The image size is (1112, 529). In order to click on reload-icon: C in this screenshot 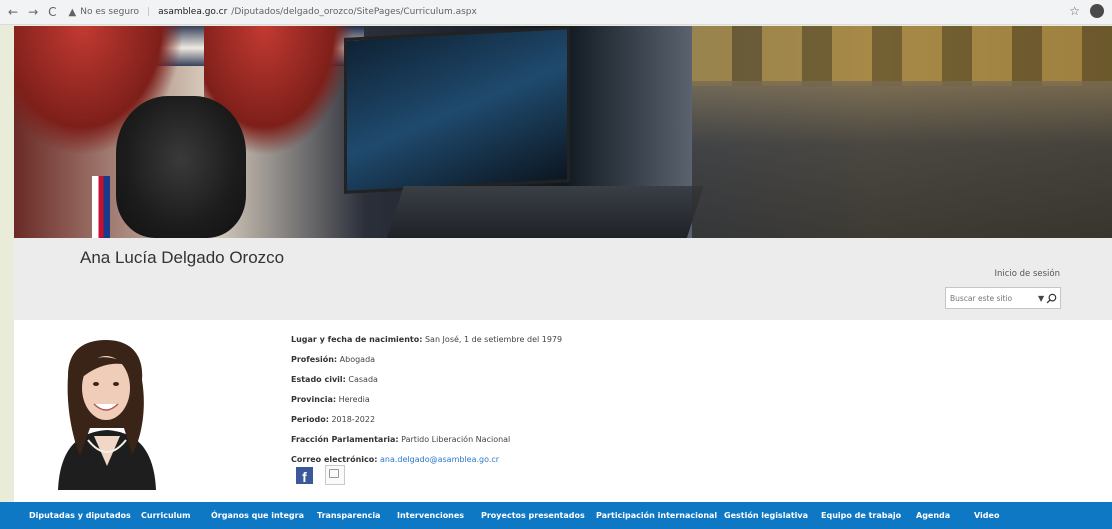, I will do `click(52, 12)`.